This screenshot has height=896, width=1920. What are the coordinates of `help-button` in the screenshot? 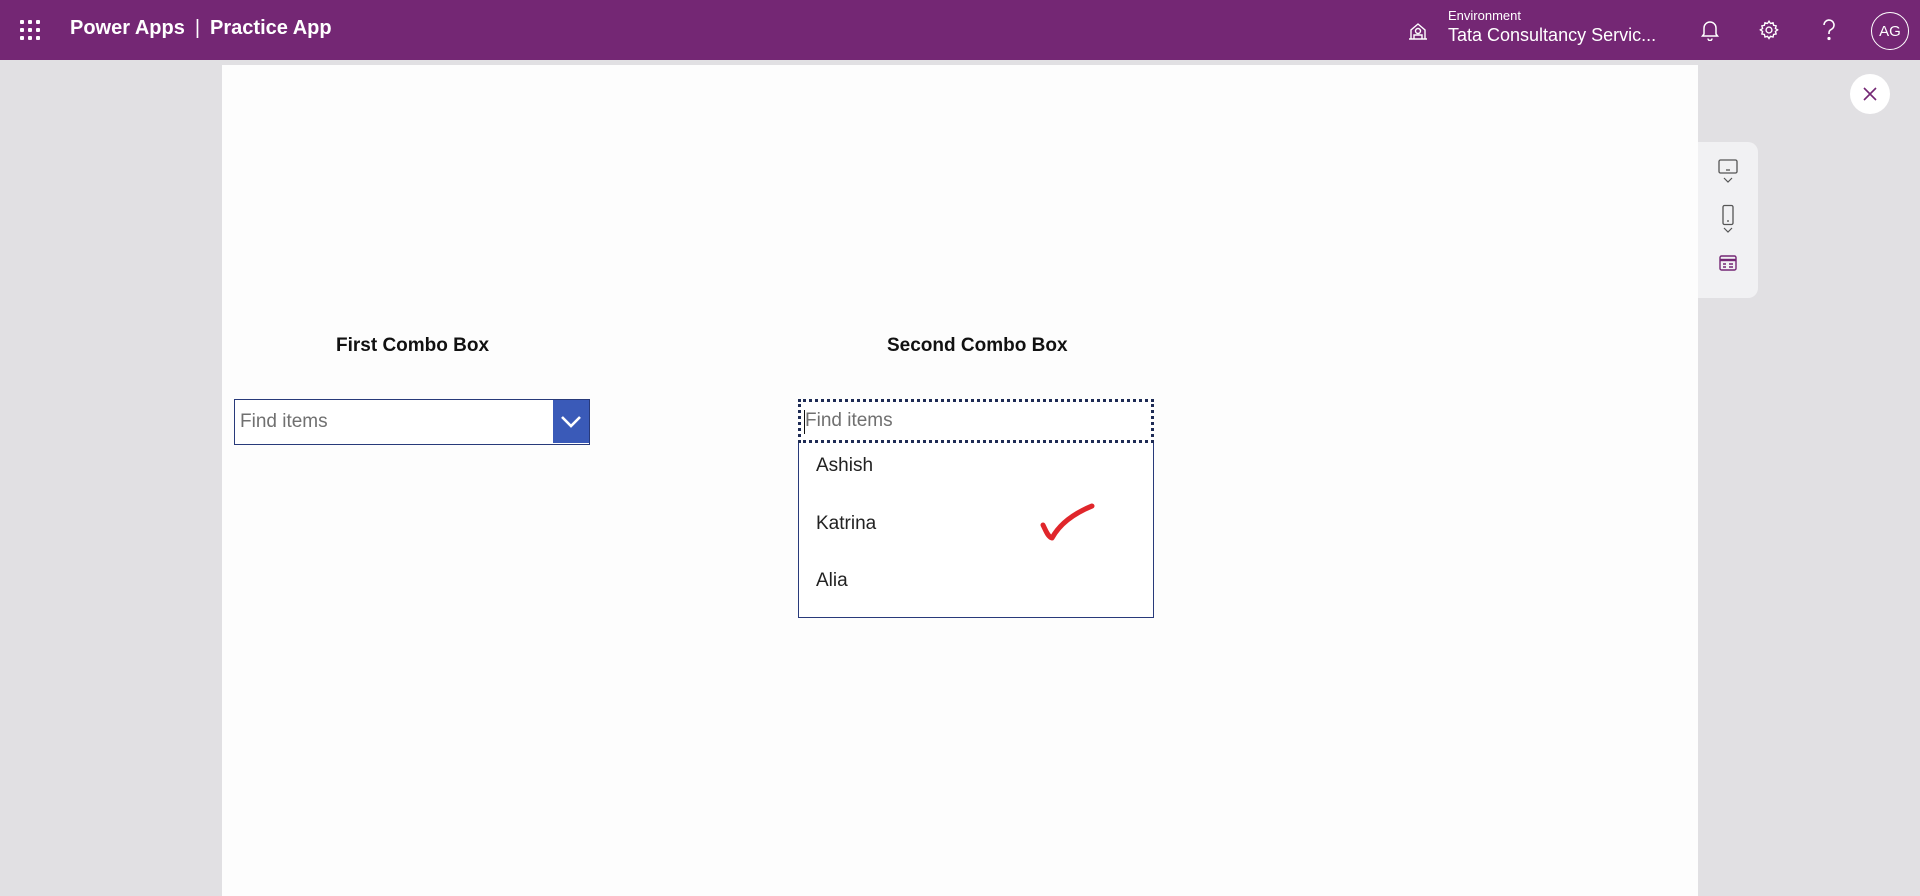 It's located at (1829, 30).